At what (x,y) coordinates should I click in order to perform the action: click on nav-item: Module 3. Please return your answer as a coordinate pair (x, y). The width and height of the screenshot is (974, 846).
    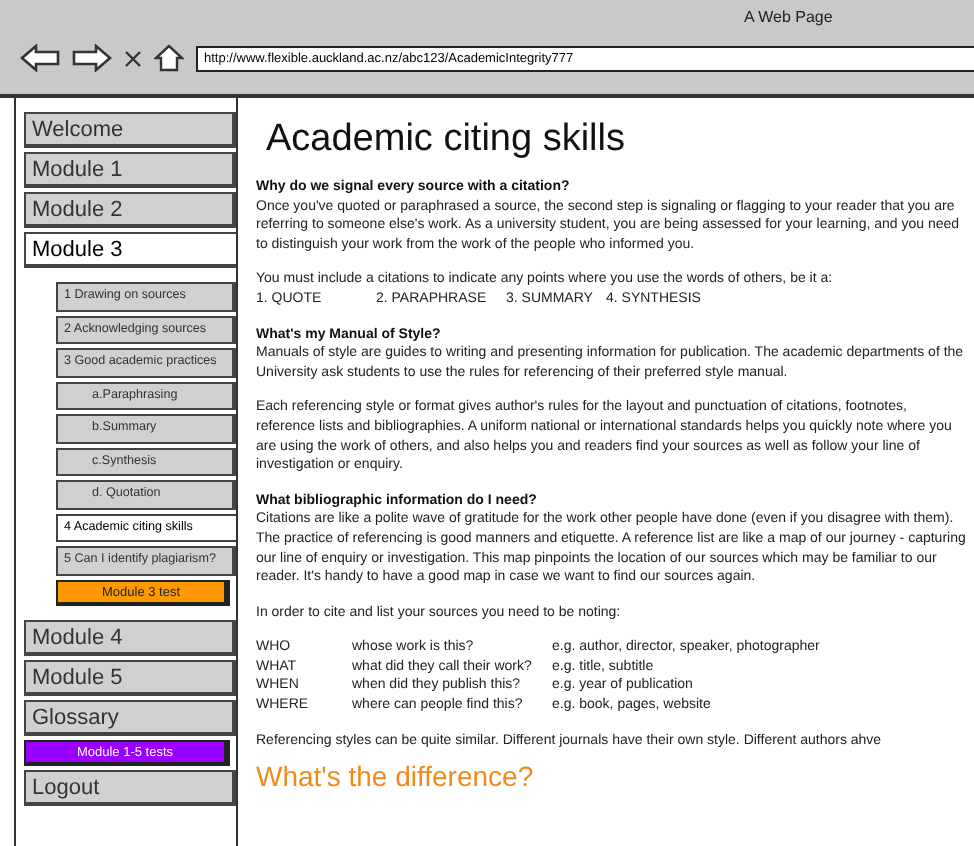
    Looking at the image, I should click on (130, 250).